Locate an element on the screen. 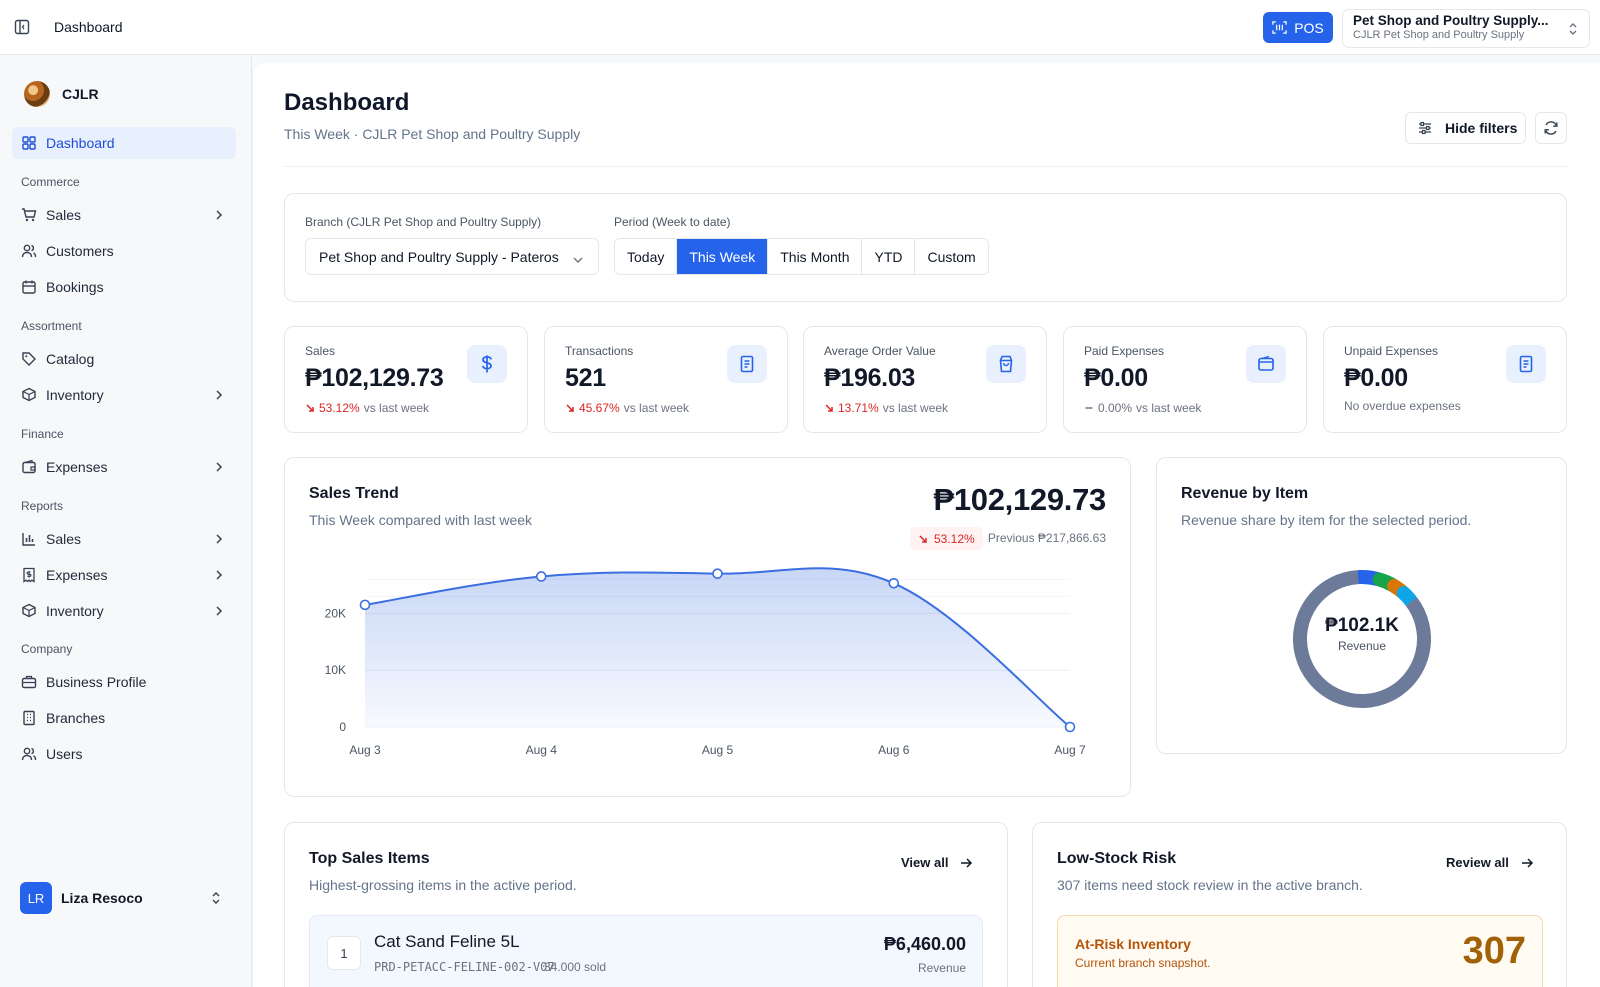 The height and width of the screenshot is (987, 1600). review-all-button: Review all is located at coordinates (1490, 862).